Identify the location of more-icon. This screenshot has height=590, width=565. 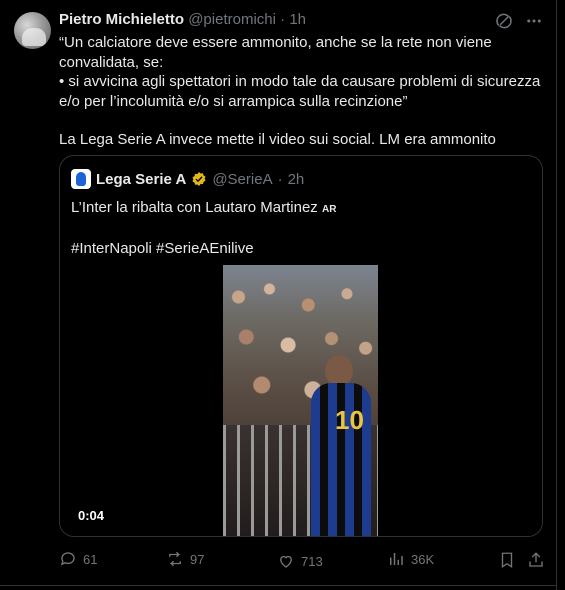
(534, 21).